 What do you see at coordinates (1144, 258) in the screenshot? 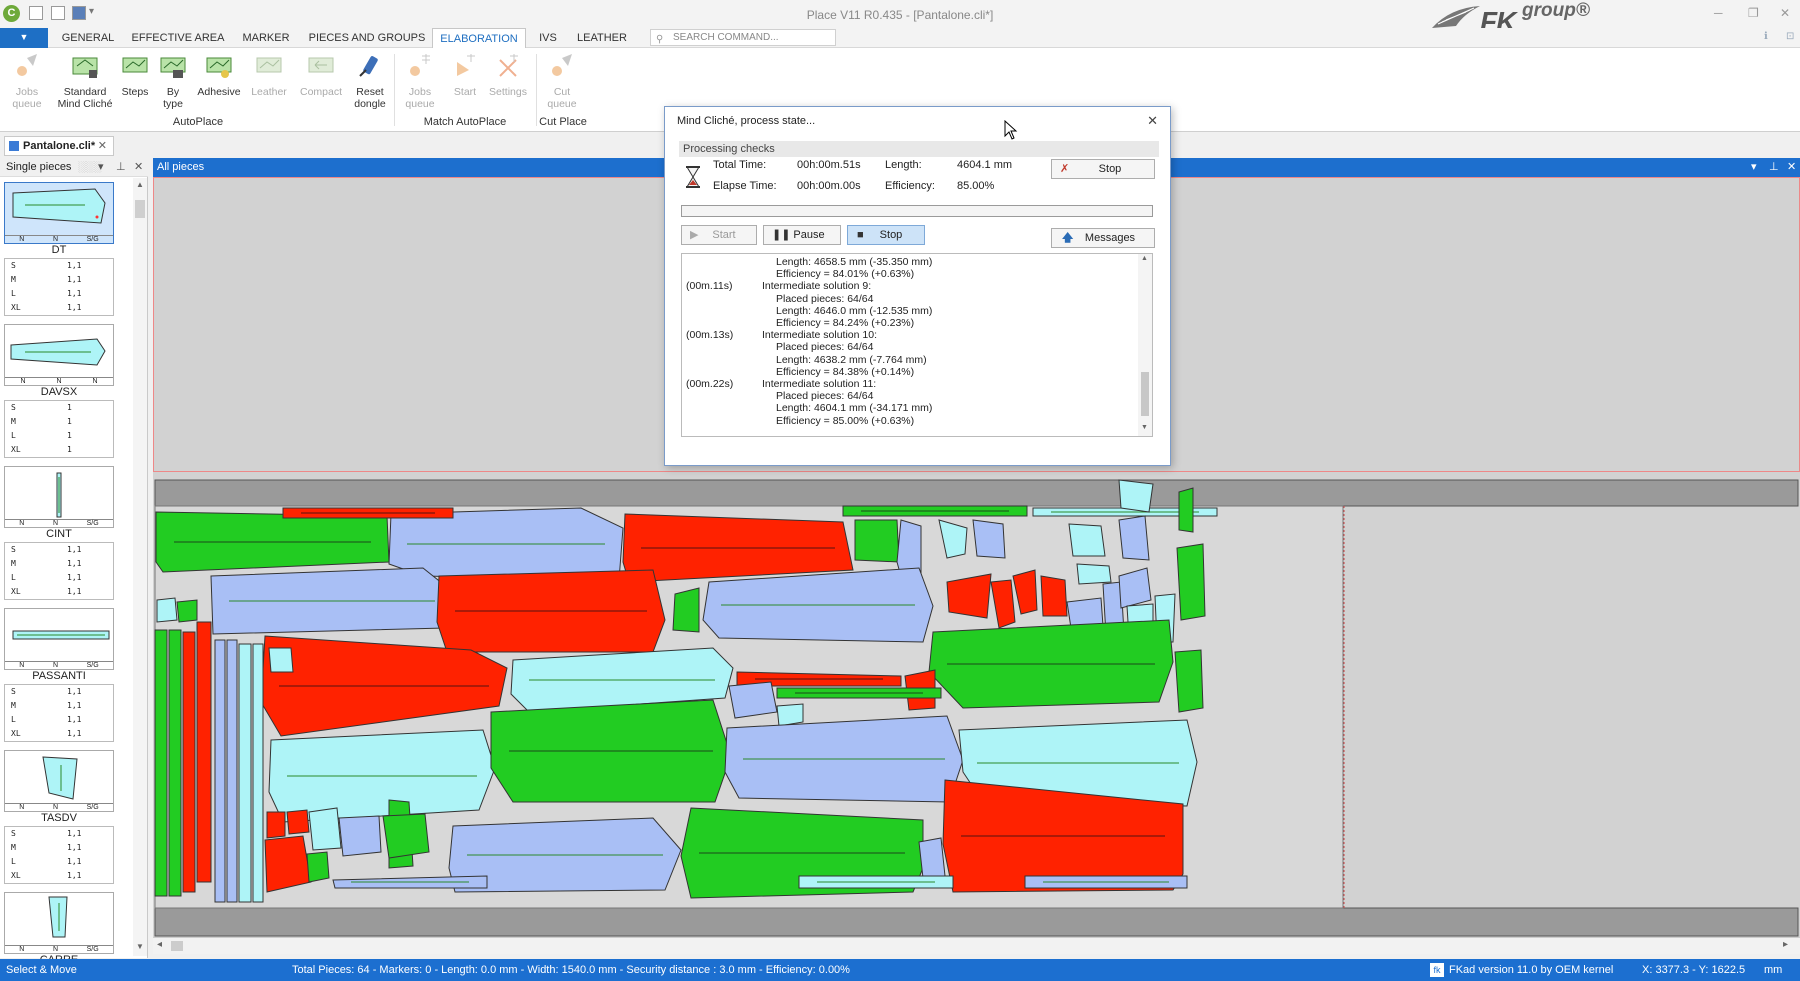
I see `log-scroll-up-icon: ▲` at bounding box center [1144, 258].